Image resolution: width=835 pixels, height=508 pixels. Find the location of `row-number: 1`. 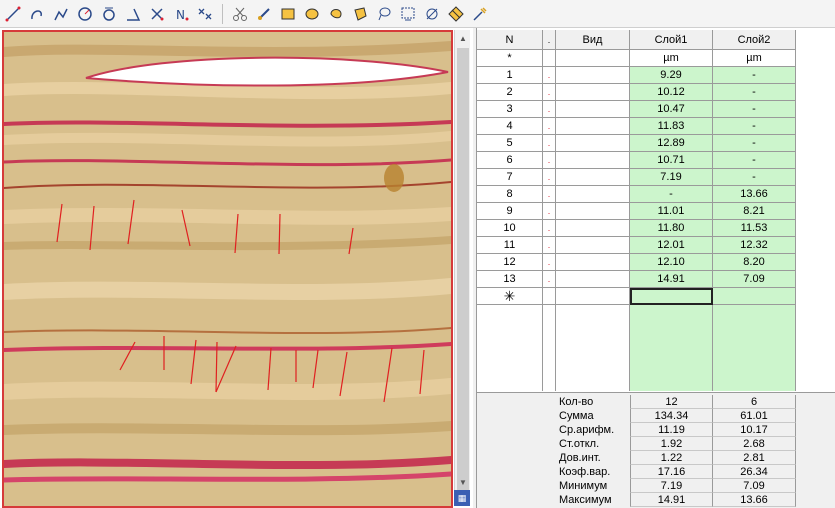

row-number: 1 is located at coordinates (510, 75).